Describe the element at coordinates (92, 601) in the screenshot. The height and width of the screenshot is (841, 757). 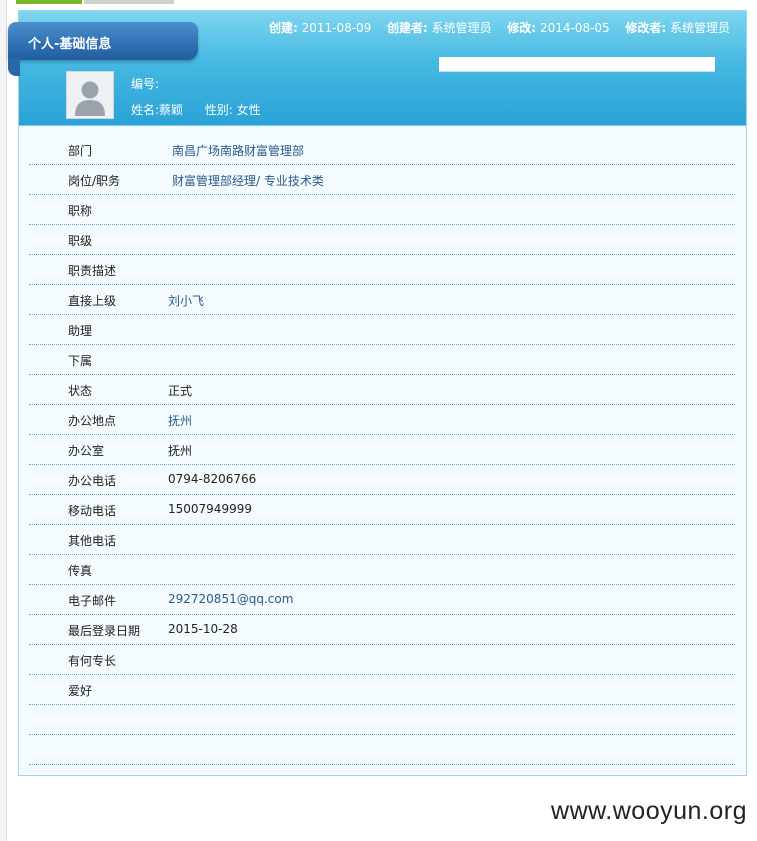
I see `field-label: 电子邮件` at that location.